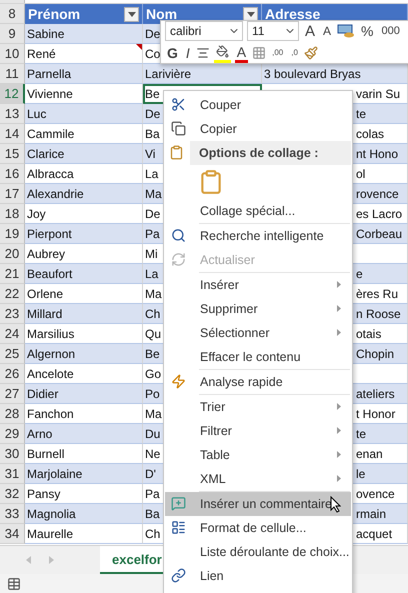 Image resolution: width=408 pixels, height=593 pixels. I want to click on menu-item: Sélectionner, so click(258, 333).